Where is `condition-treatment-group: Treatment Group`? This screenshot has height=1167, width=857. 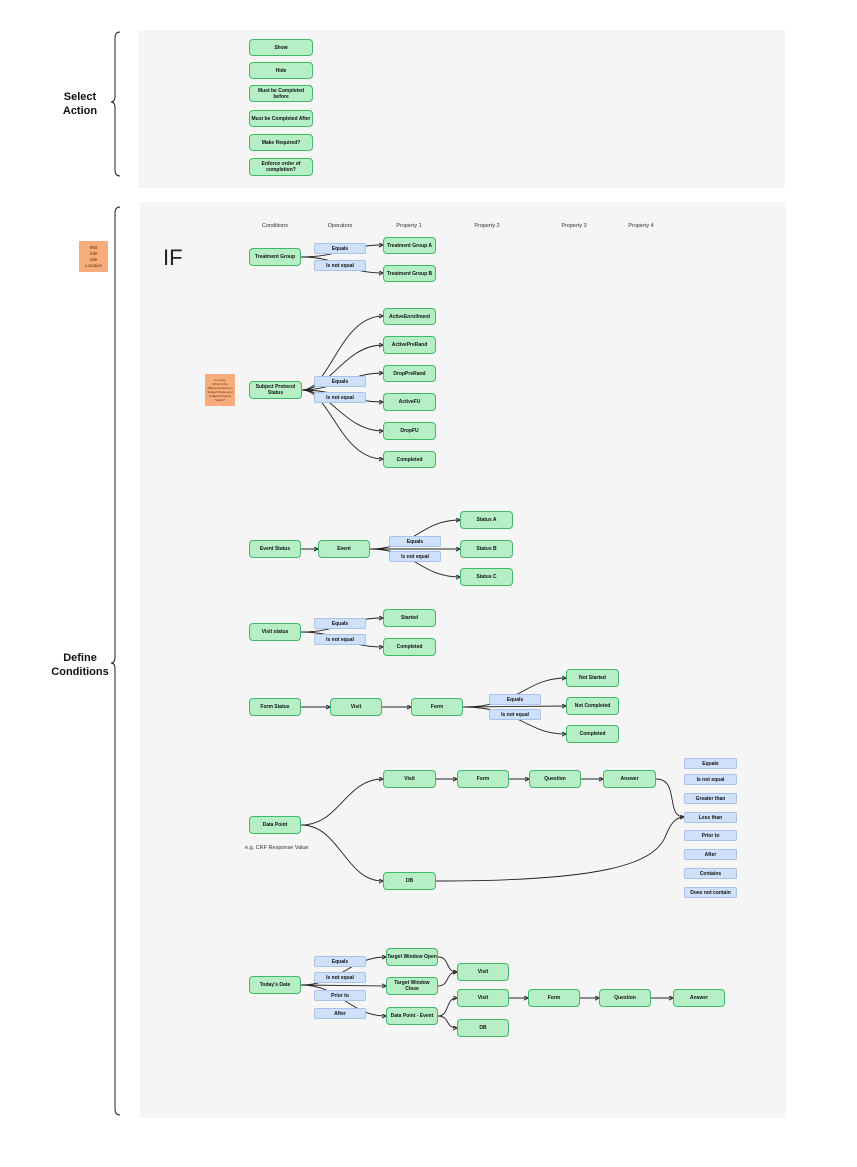
condition-treatment-group: Treatment Group is located at coordinates (275, 257).